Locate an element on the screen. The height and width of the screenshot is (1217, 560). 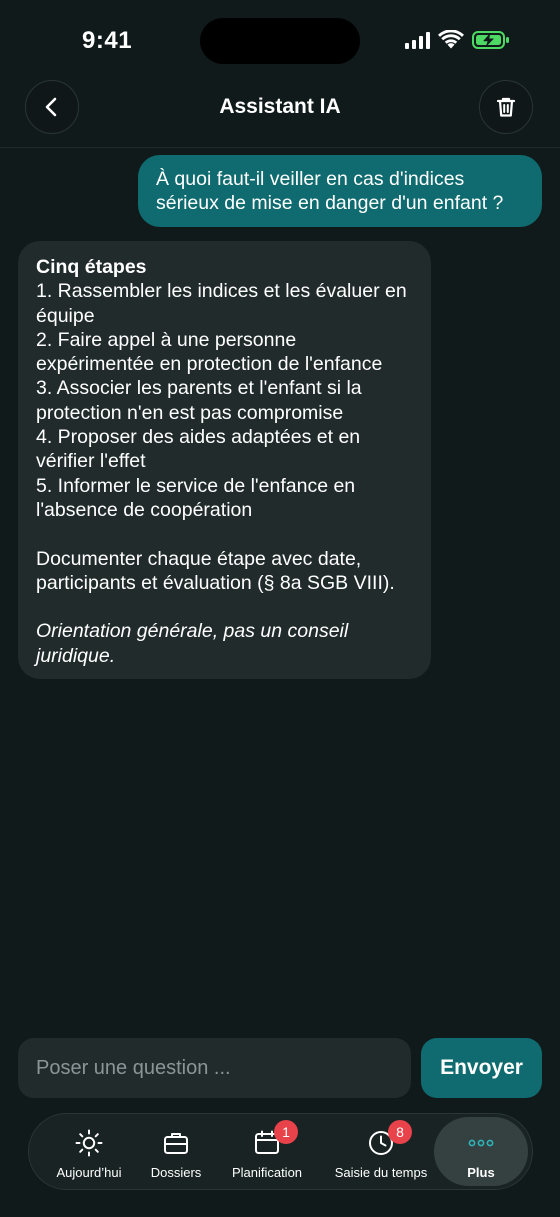
tab-label: Plus is located at coordinates (481, 1172).